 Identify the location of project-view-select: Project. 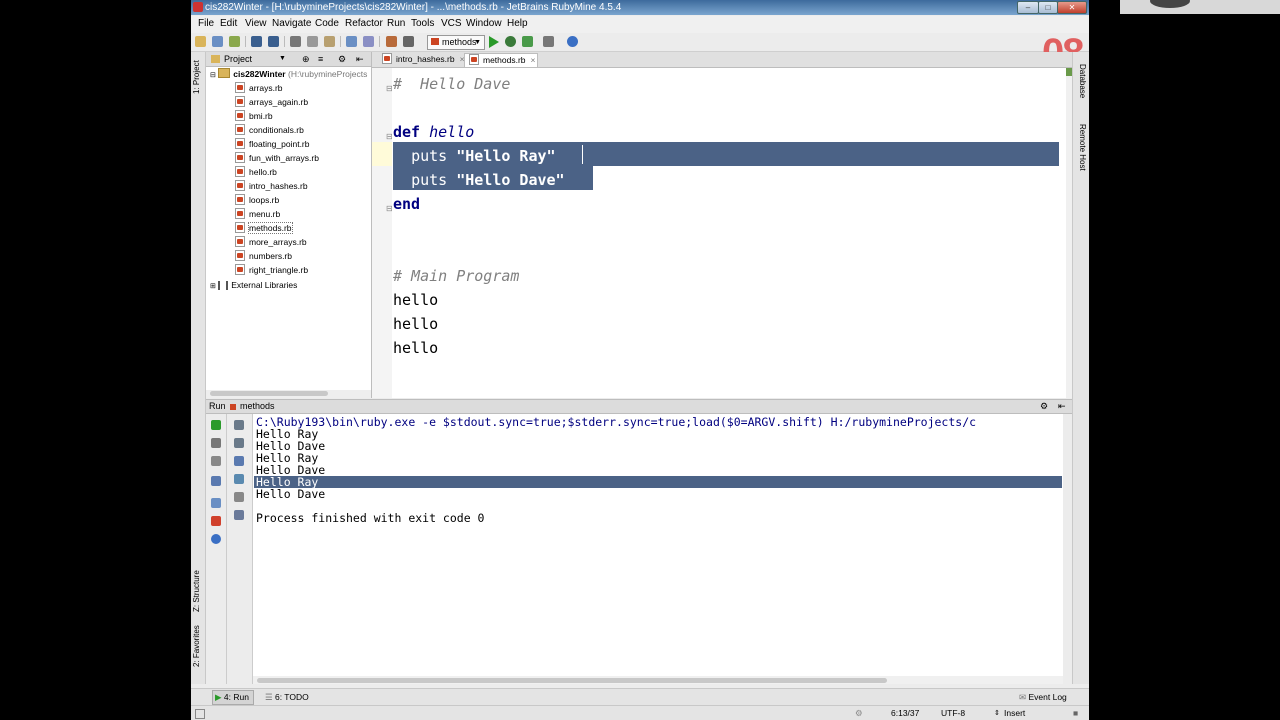
(238, 59).